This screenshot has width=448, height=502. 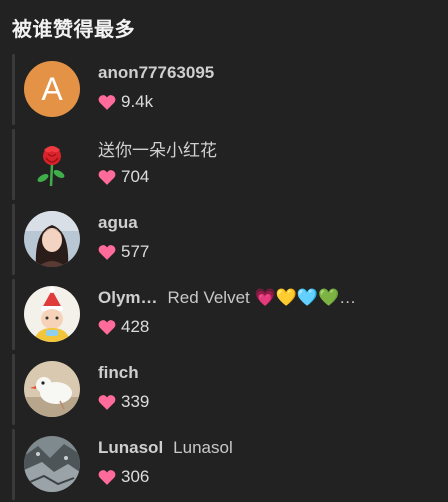 I want to click on user-name: anon77763095, so click(x=156, y=73).